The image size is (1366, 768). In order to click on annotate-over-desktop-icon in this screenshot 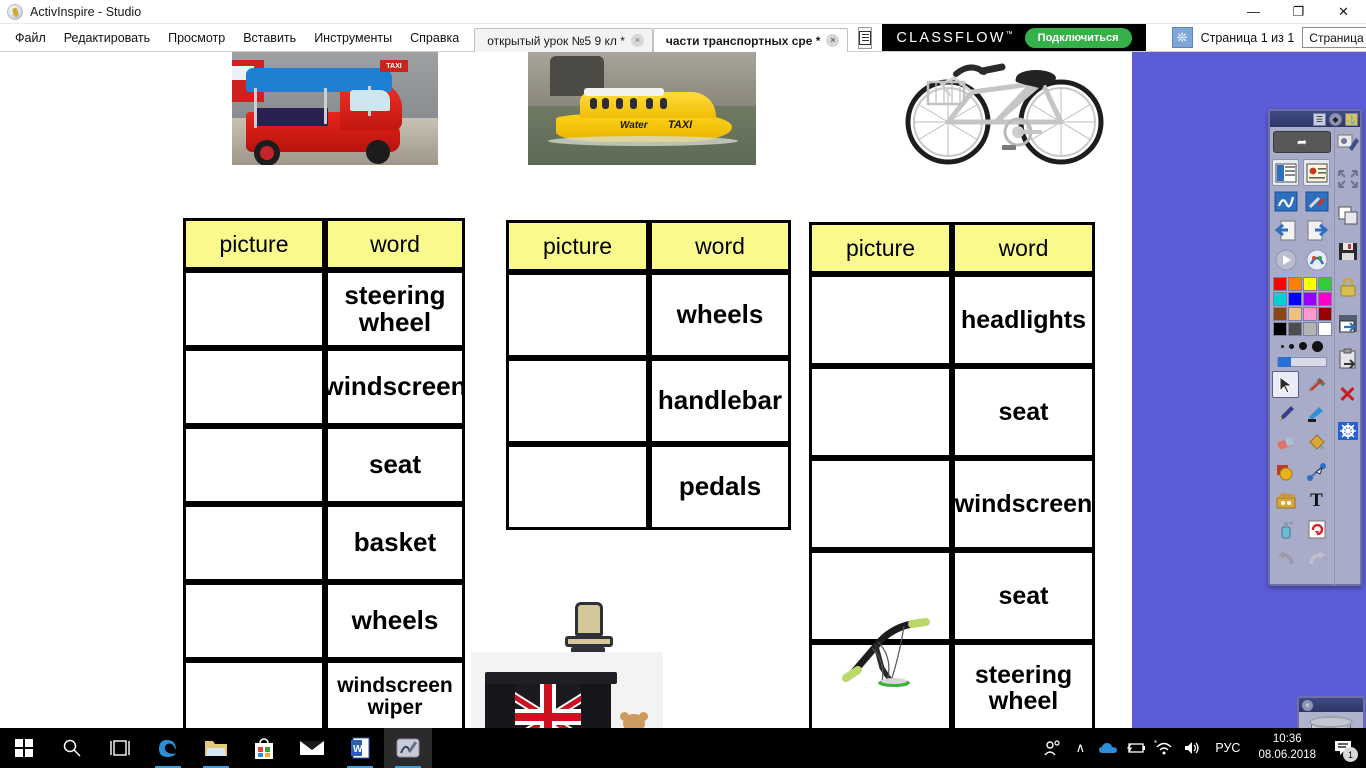, I will do `click(1285, 201)`.